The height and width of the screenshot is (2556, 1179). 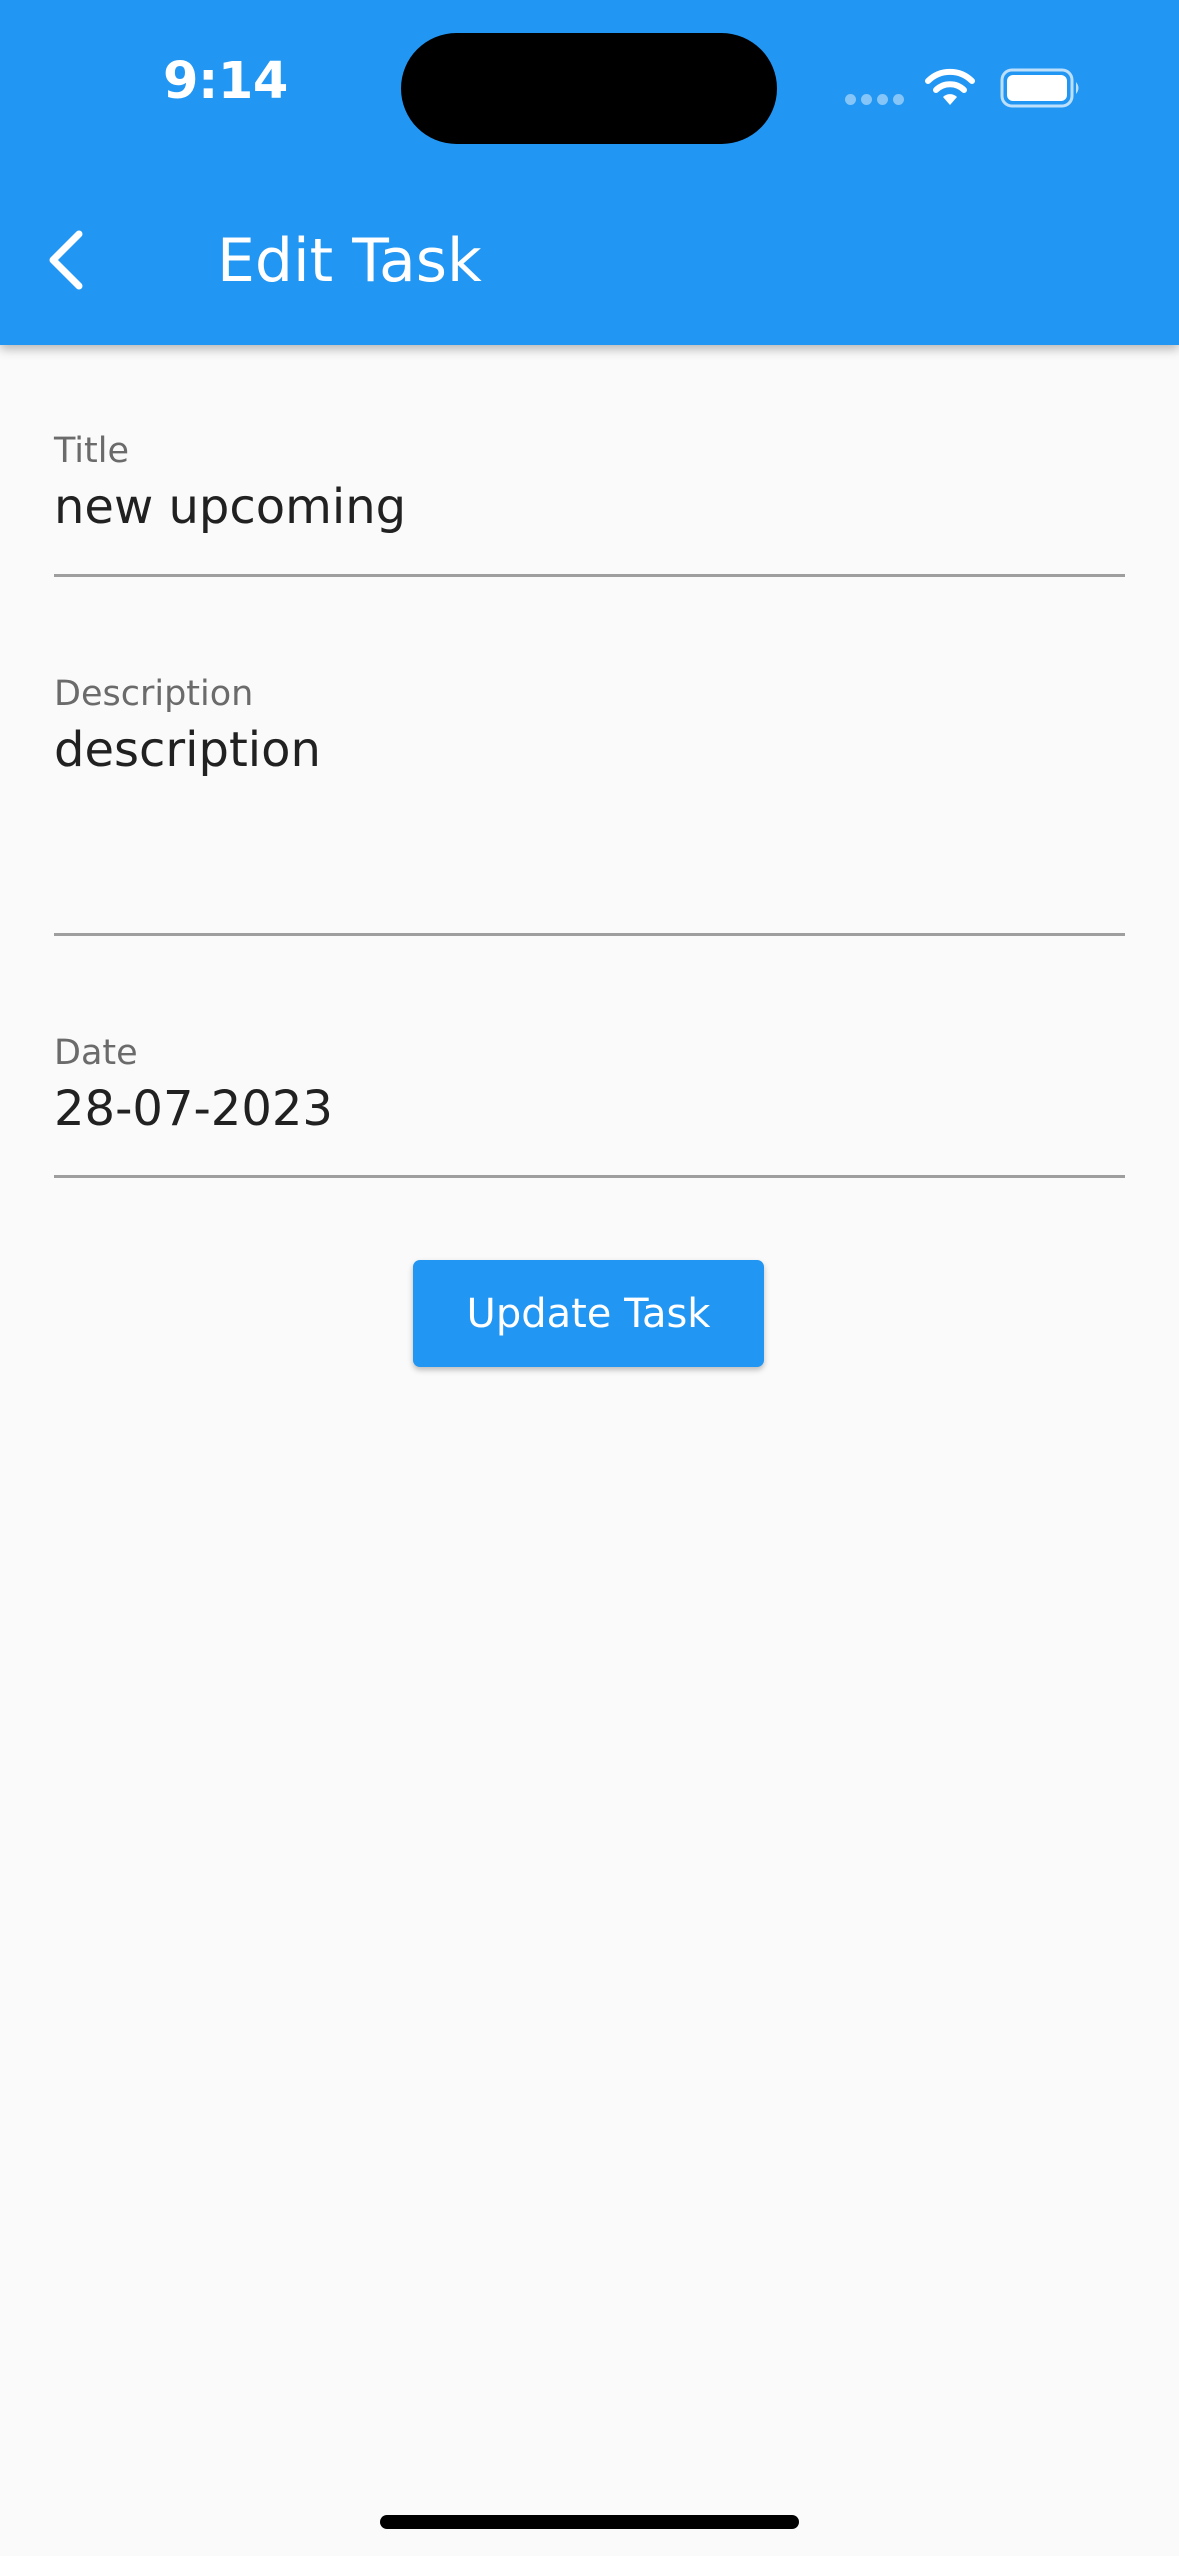 What do you see at coordinates (230, 507) in the screenshot?
I see `title-field-value: new upcoming` at bounding box center [230, 507].